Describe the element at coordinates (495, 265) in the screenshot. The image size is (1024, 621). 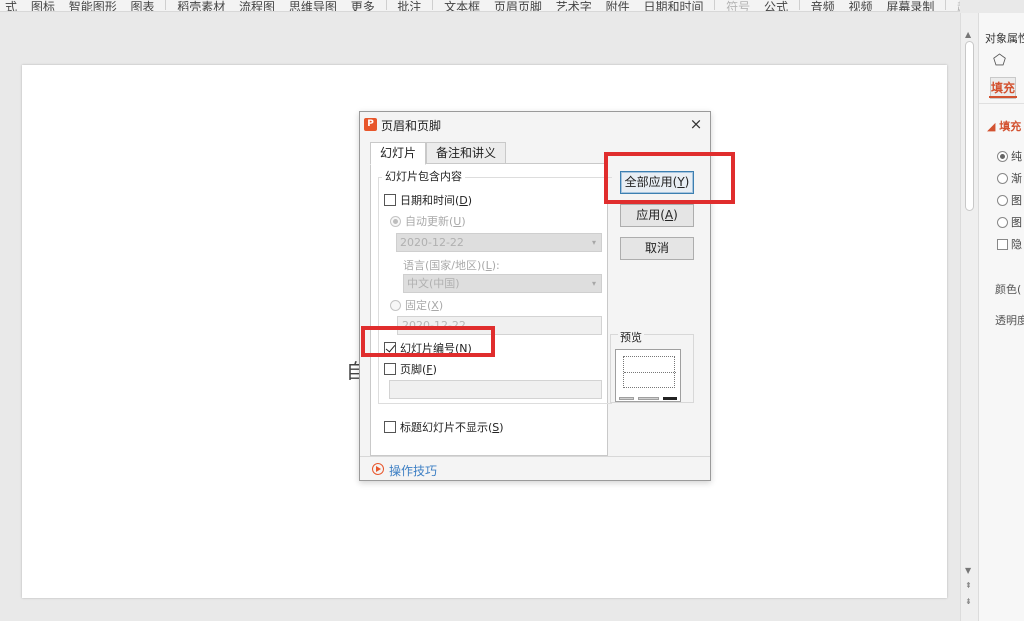
I see `label-suffix: ):` at that location.